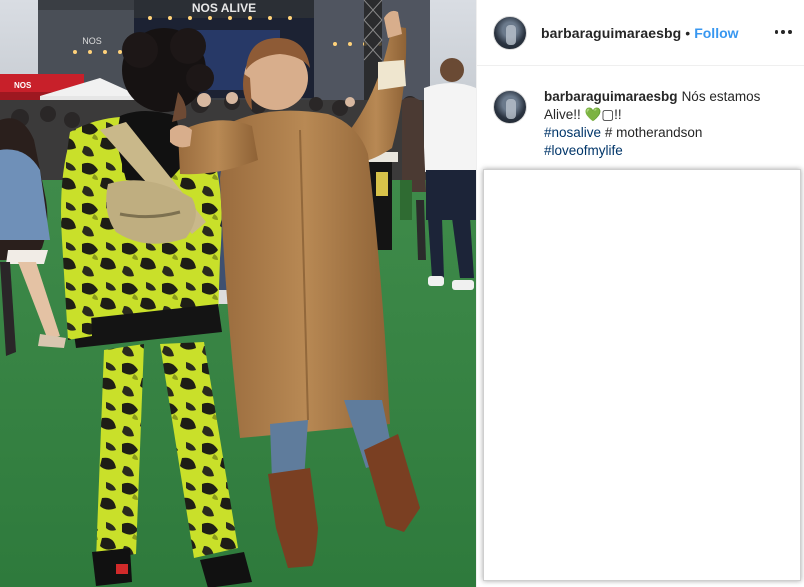 This screenshot has height=587, width=804. I want to click on stage-sign: NOS ALIVE, so click(224, 8).